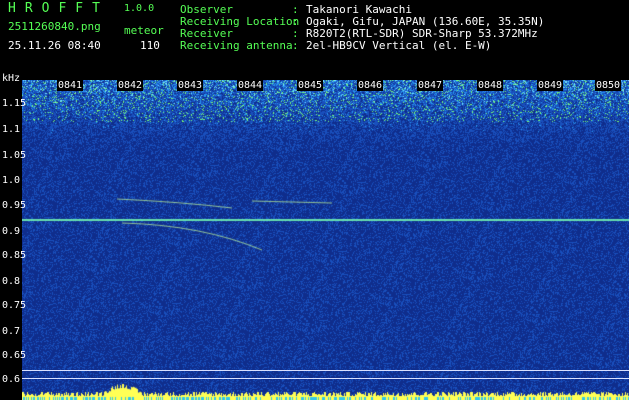  Describe the element at coordinates (54, 26) in the screenshot. I see `image-filename: 2511260840.png` at that location.